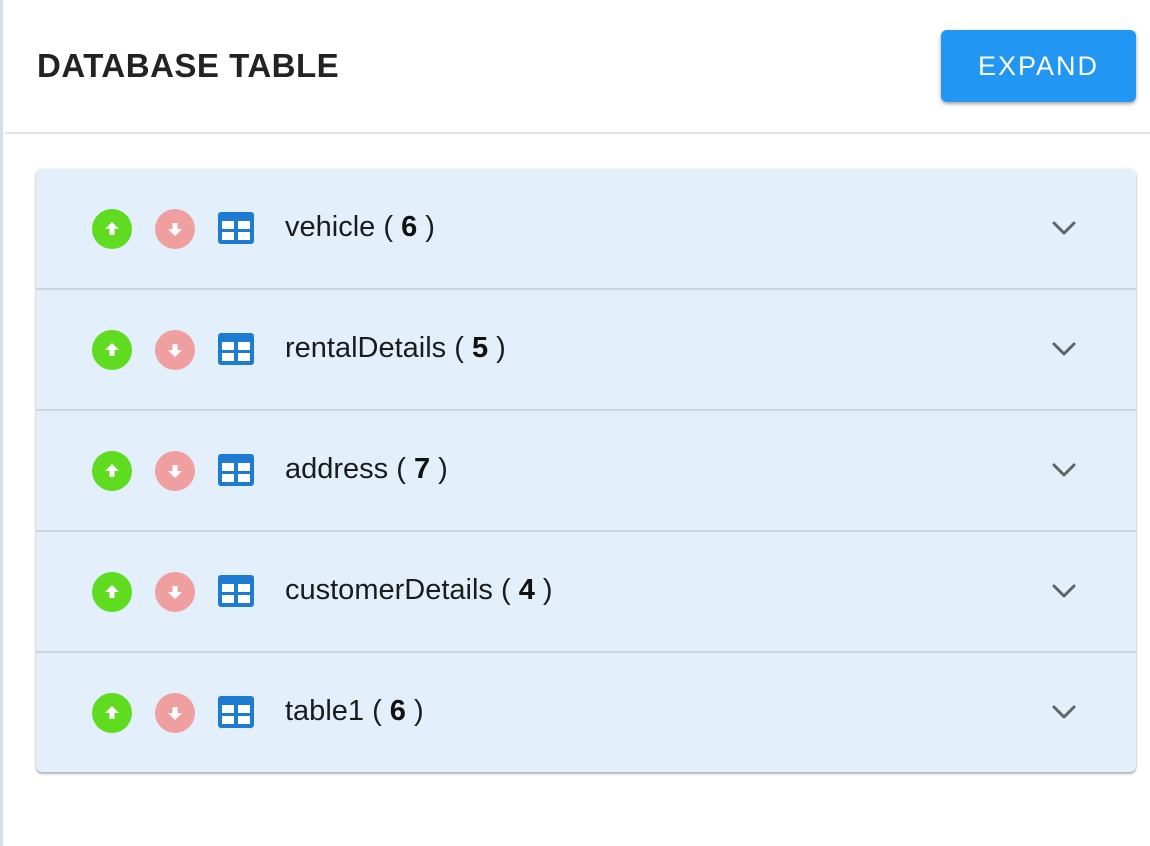 This screenshot has height=846, width=1150. I want to click on table-label: rentalDetails ( 5 ), so click(395, 348).